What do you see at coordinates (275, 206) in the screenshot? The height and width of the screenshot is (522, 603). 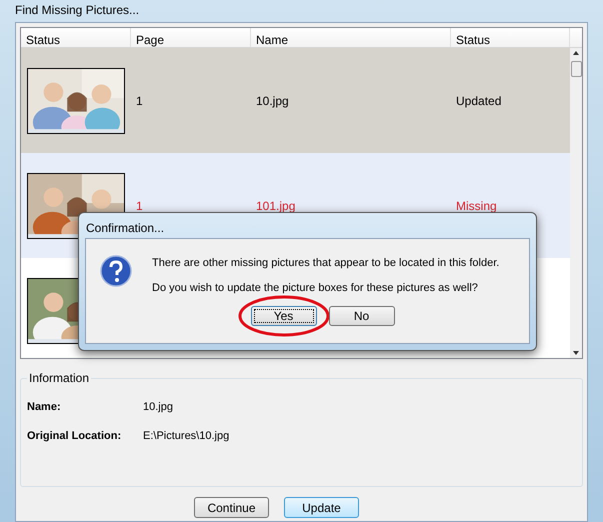 I see `file-name: 101.jpg` at bounding box center [275, 206].